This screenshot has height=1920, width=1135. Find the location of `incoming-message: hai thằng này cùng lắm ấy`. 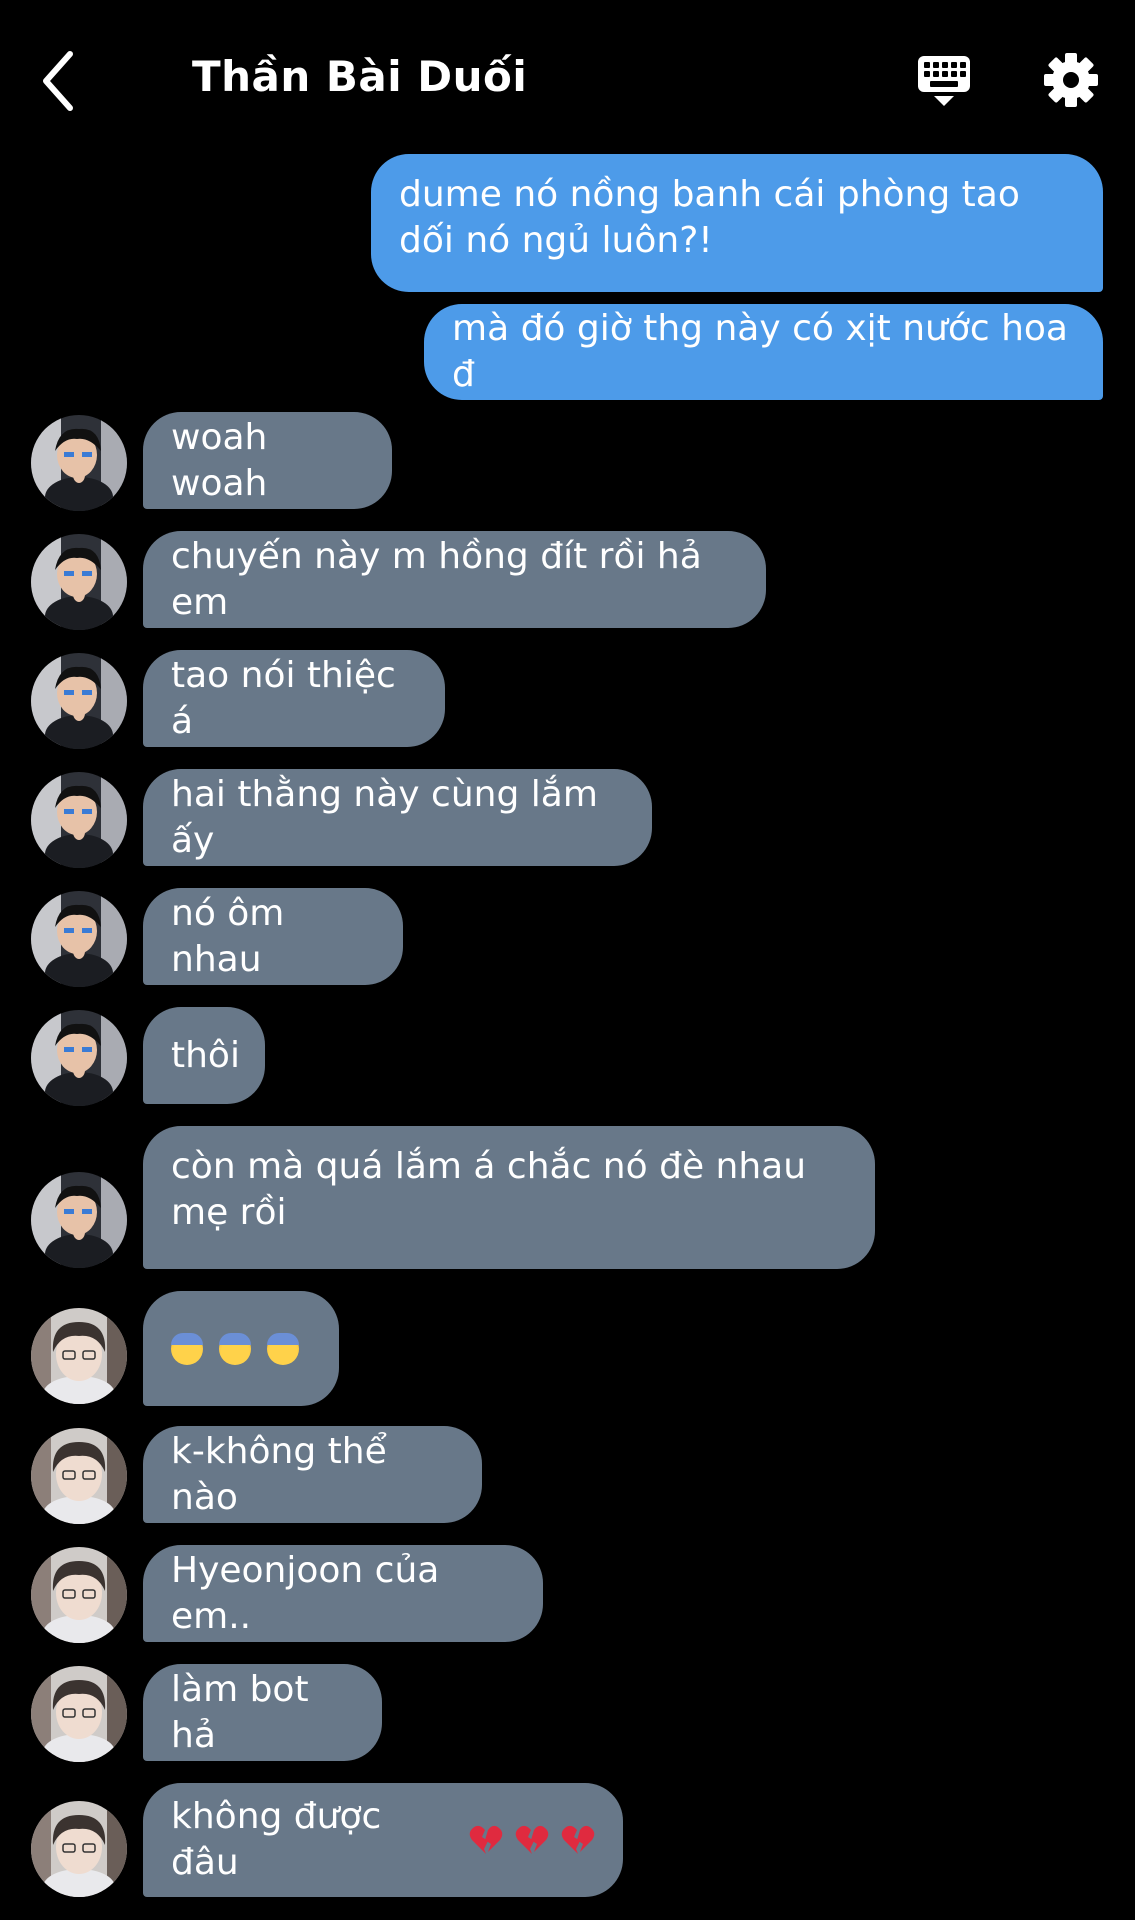

incoming-message: hai thằng này cùng lắm ấy is located at coordinates (397, 817).